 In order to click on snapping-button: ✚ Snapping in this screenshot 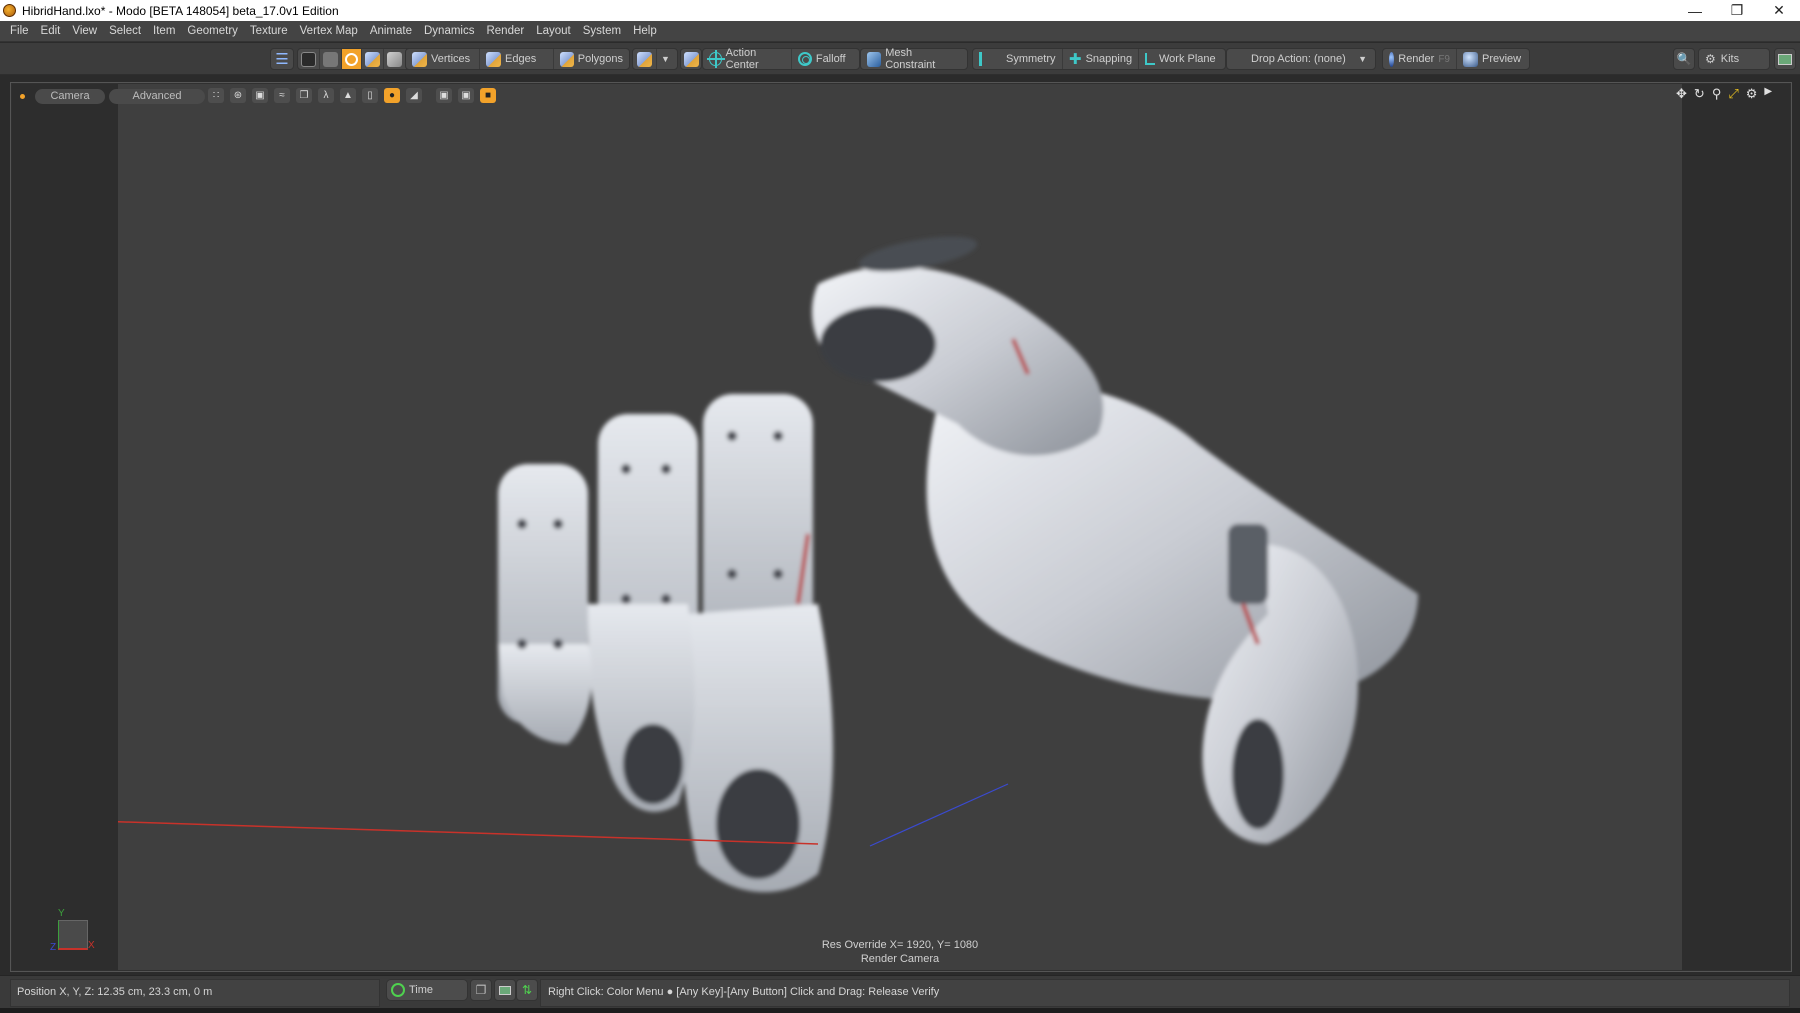, I will do `click(1101, 59)`.